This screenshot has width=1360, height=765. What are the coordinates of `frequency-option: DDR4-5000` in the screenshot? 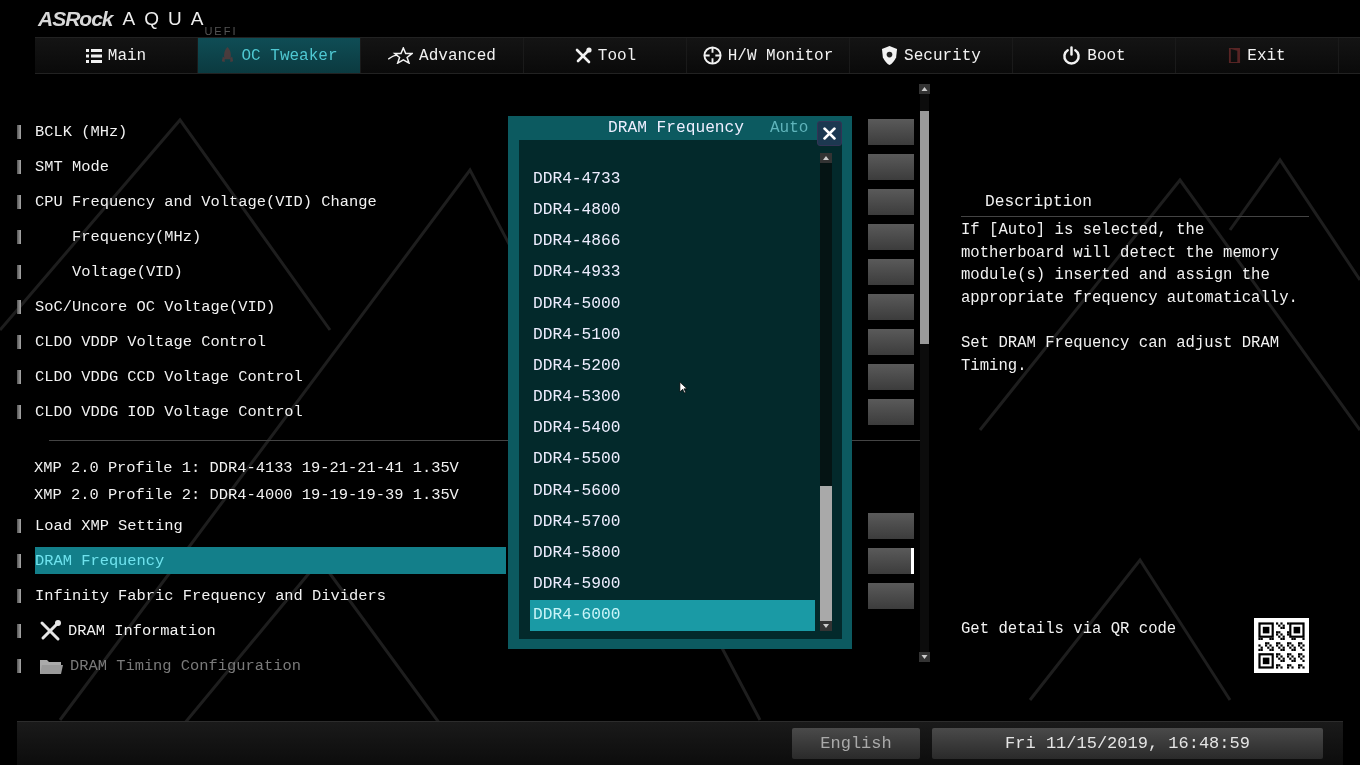 It's located at (672, 303).